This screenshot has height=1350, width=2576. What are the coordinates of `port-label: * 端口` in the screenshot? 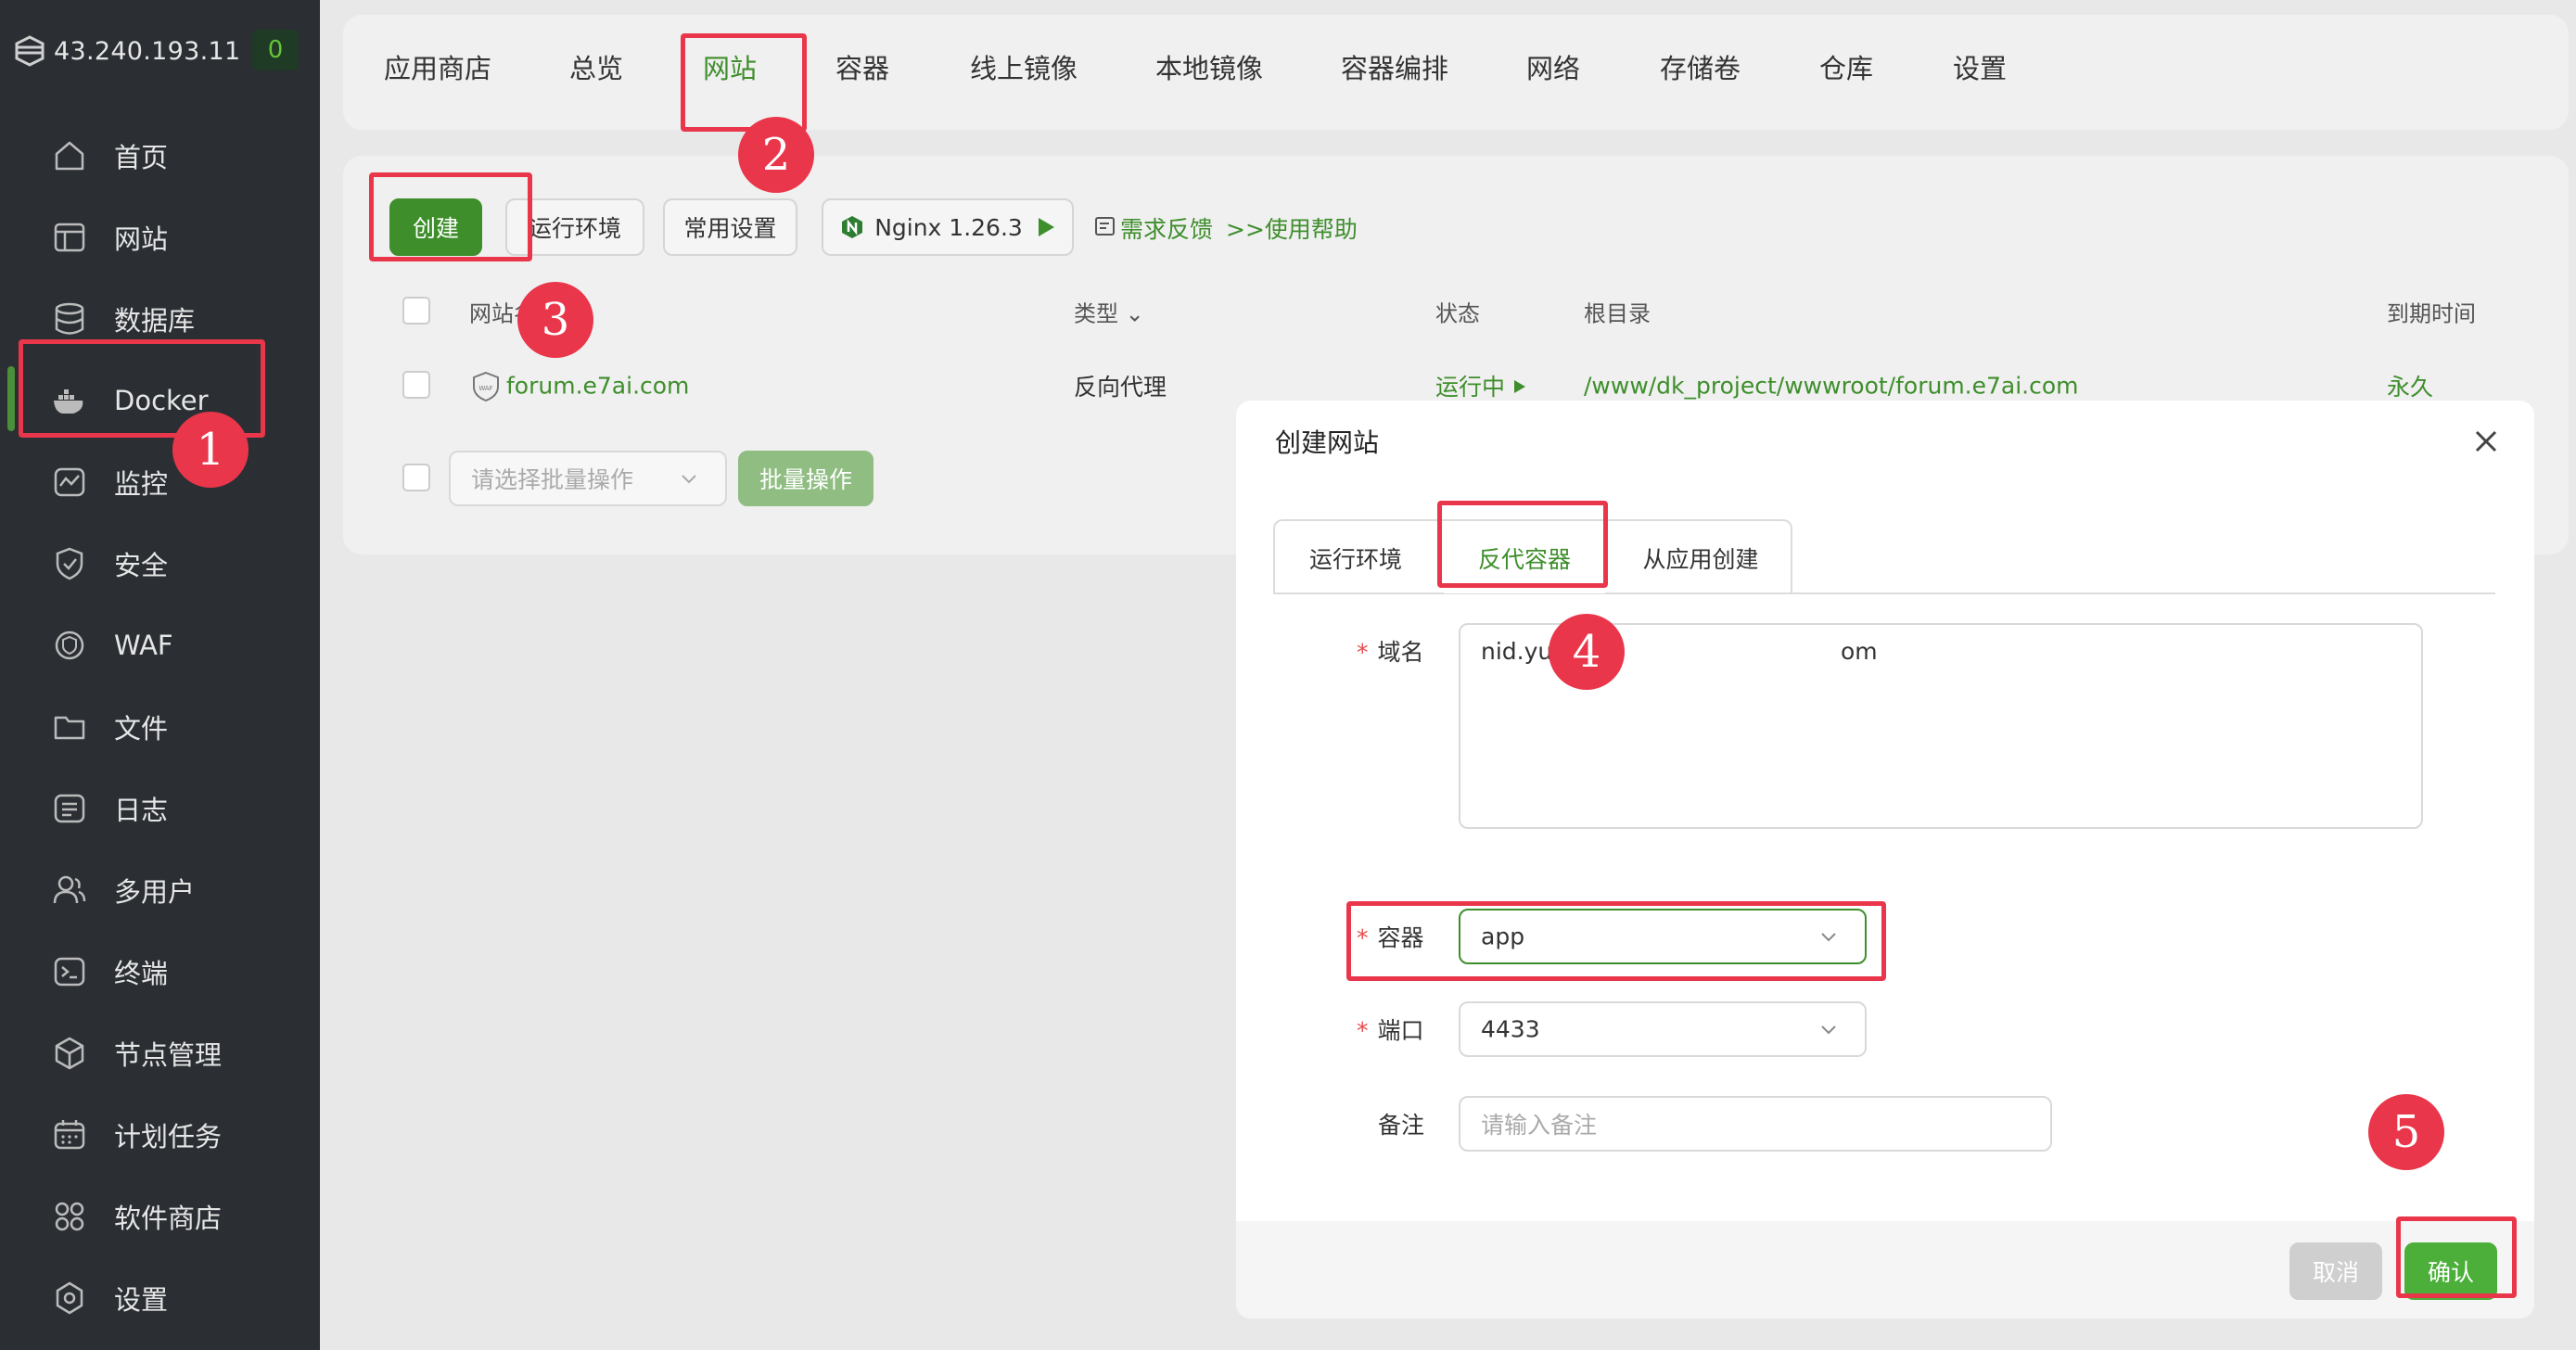 It's located at (1391, 1030).